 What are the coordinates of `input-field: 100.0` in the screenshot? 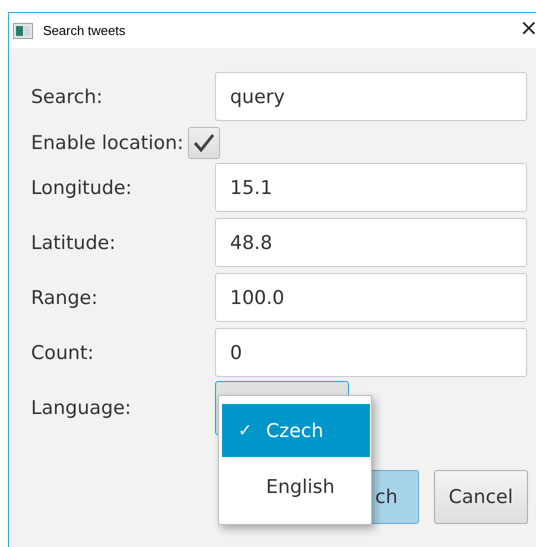 It's located at (371, 297).